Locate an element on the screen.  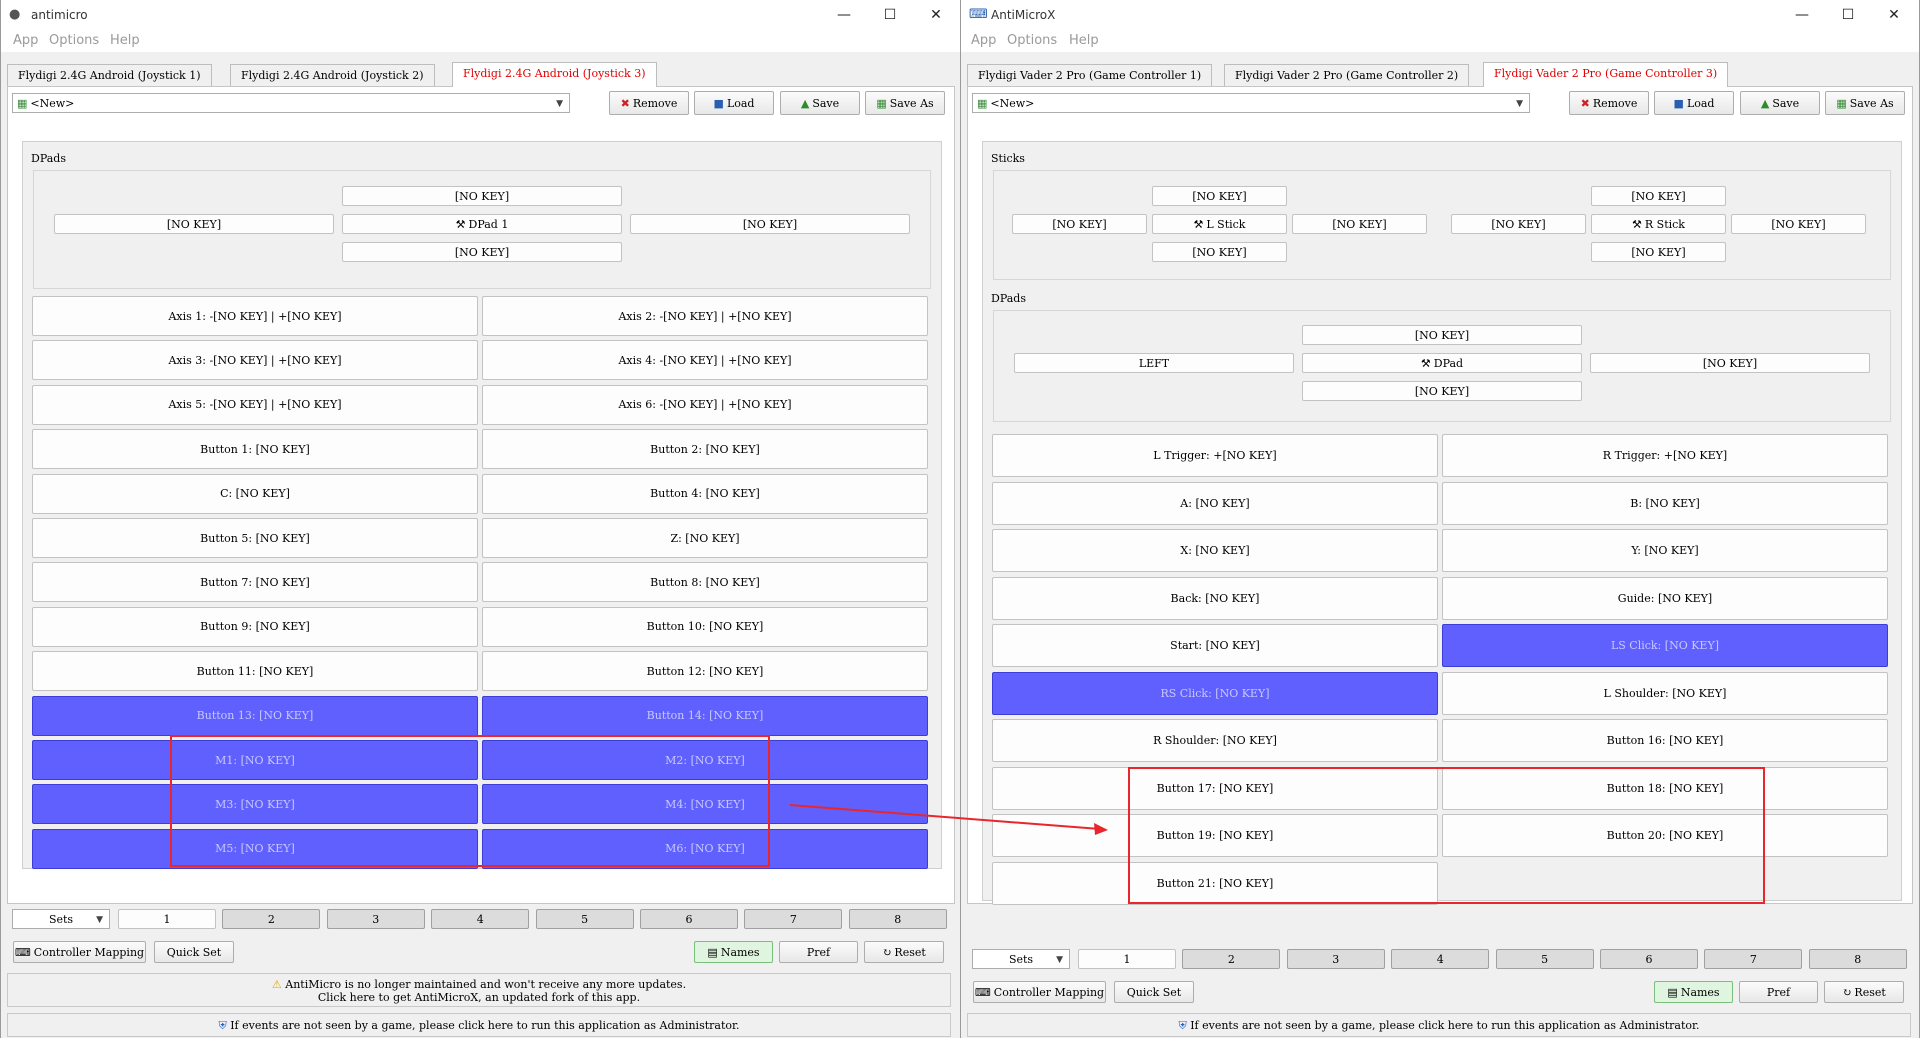
mapping-button: C: [NO KEY] is located at coordinates (255, 493).